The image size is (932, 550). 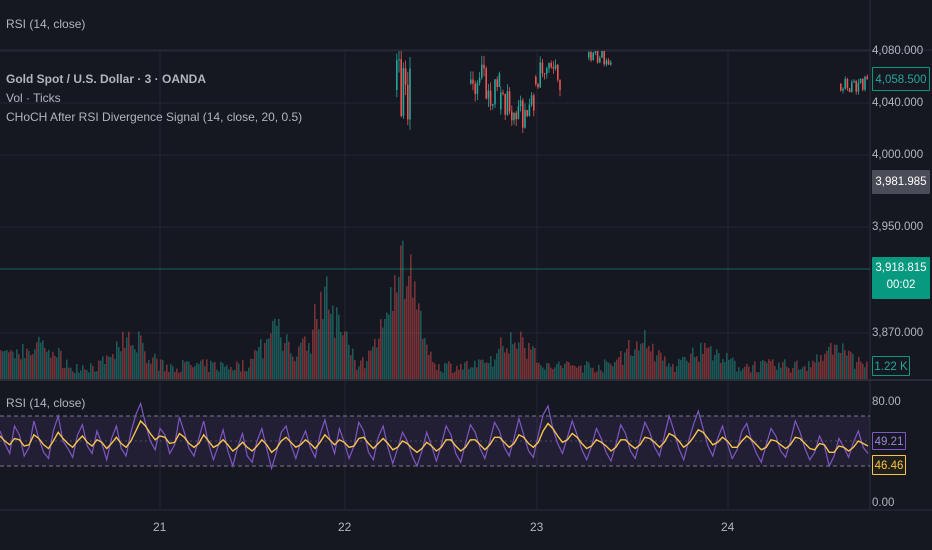 What do you see at coordinates (891, 366) in the screenshot?
I see `volume-tag: 1.22 K` at bounding box center [891, 366].